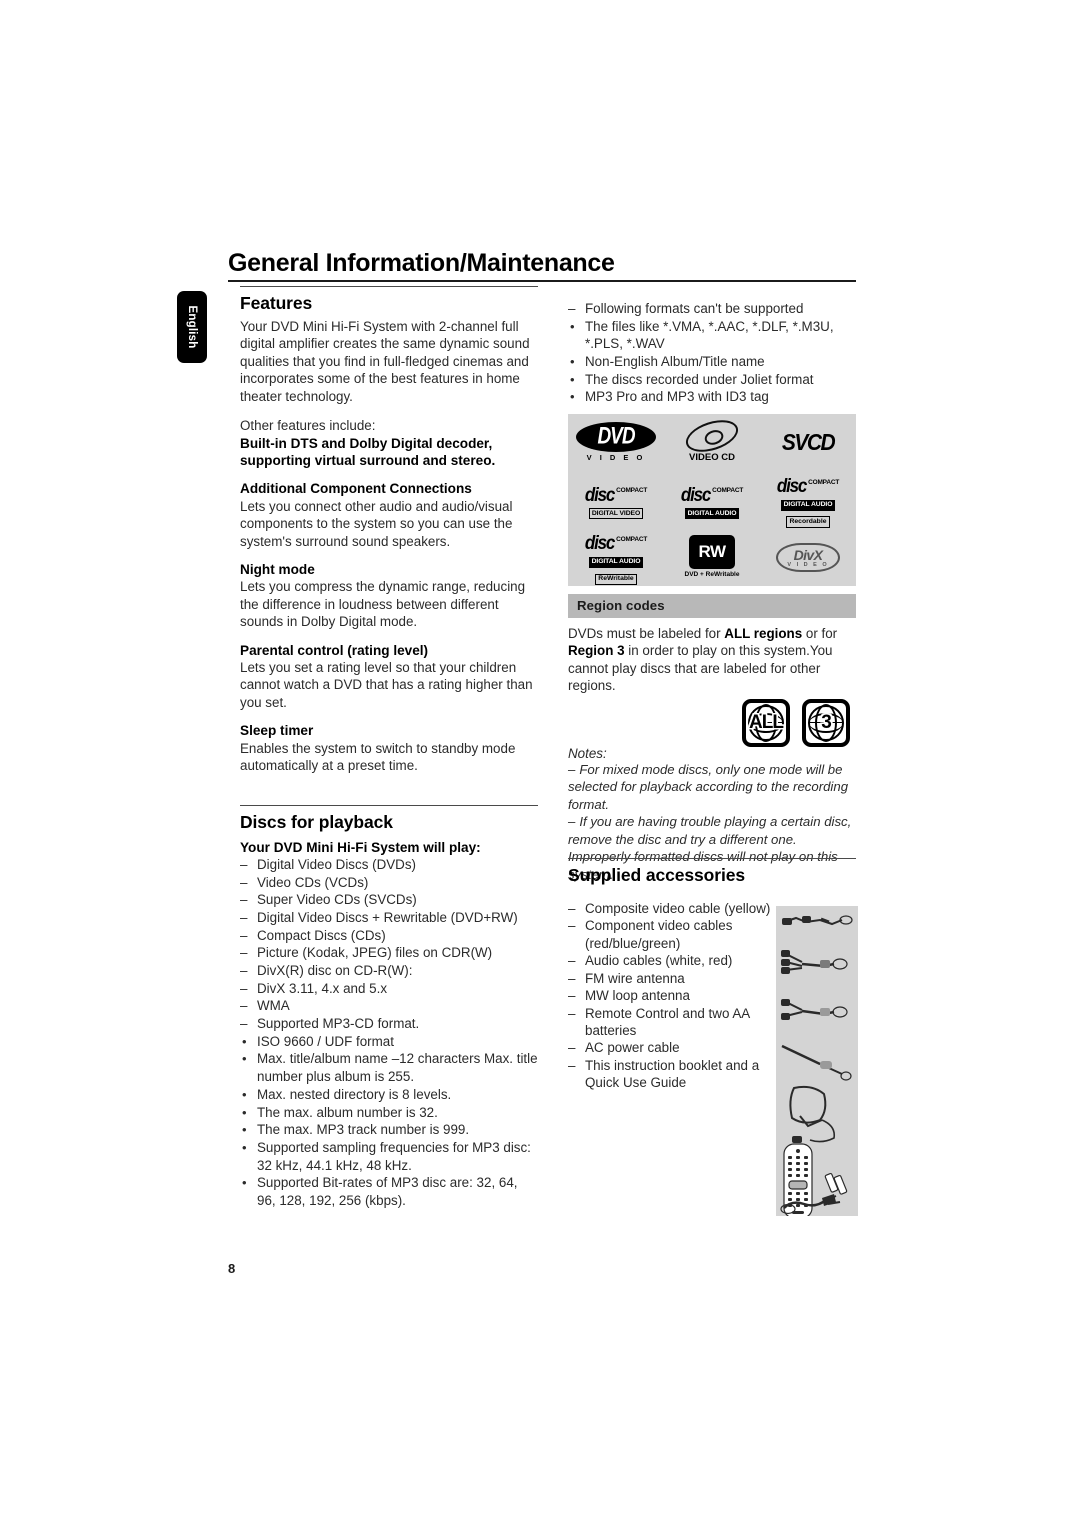 Image resolution: width=1080 pixels, height=1527 pixels. I want to click on list-item: – Audio cables (white, red), so click(674, 960).